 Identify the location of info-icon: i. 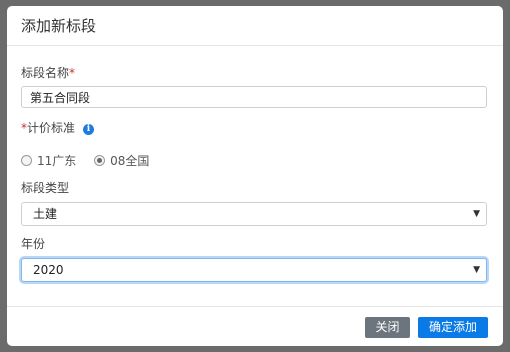
(89, 129).